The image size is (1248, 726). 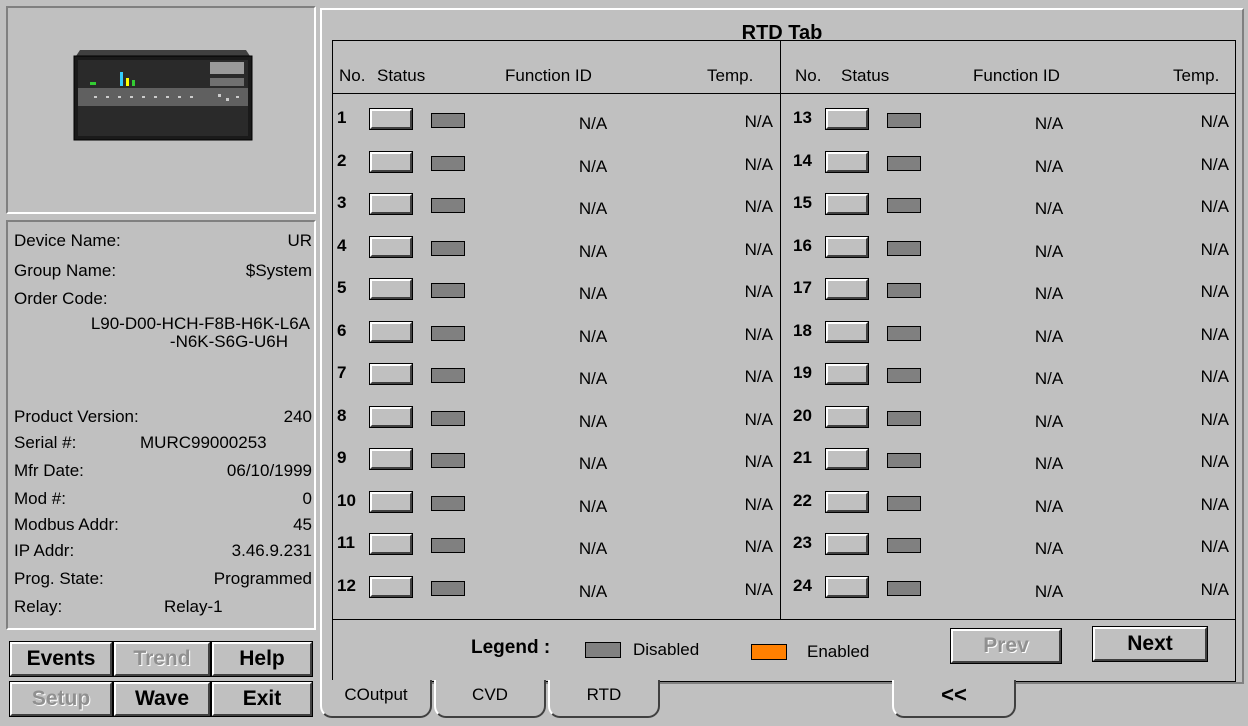 I want to click on mod-label: Mod #:, so click(x=40, y=498).